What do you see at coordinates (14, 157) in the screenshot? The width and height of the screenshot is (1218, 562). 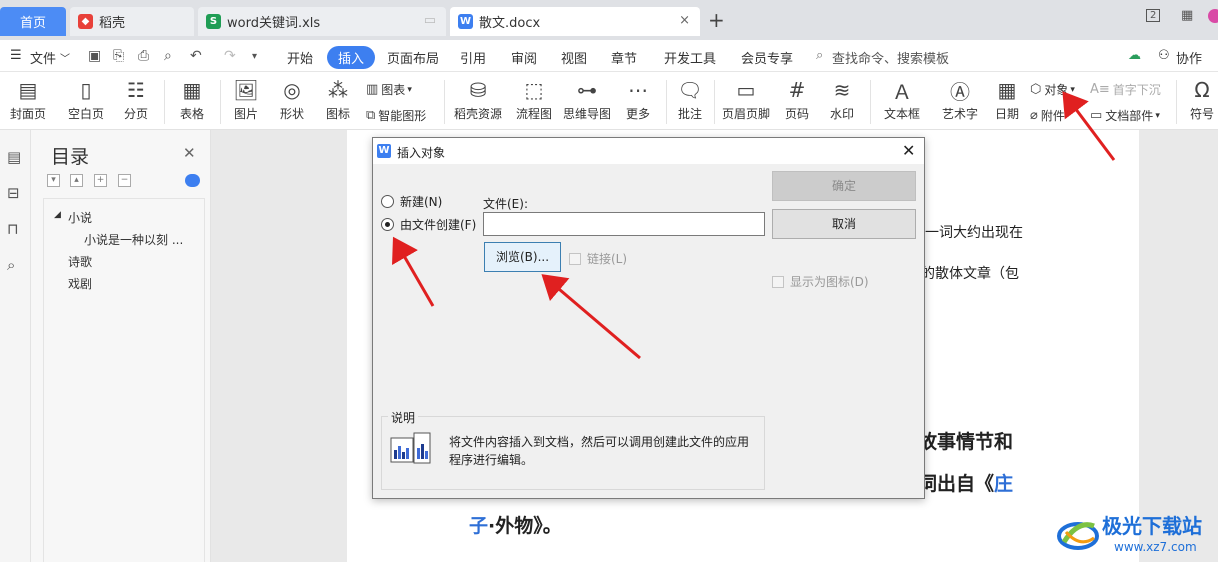 I see `outline-icon: ▤` at bounding box center [14, 157].